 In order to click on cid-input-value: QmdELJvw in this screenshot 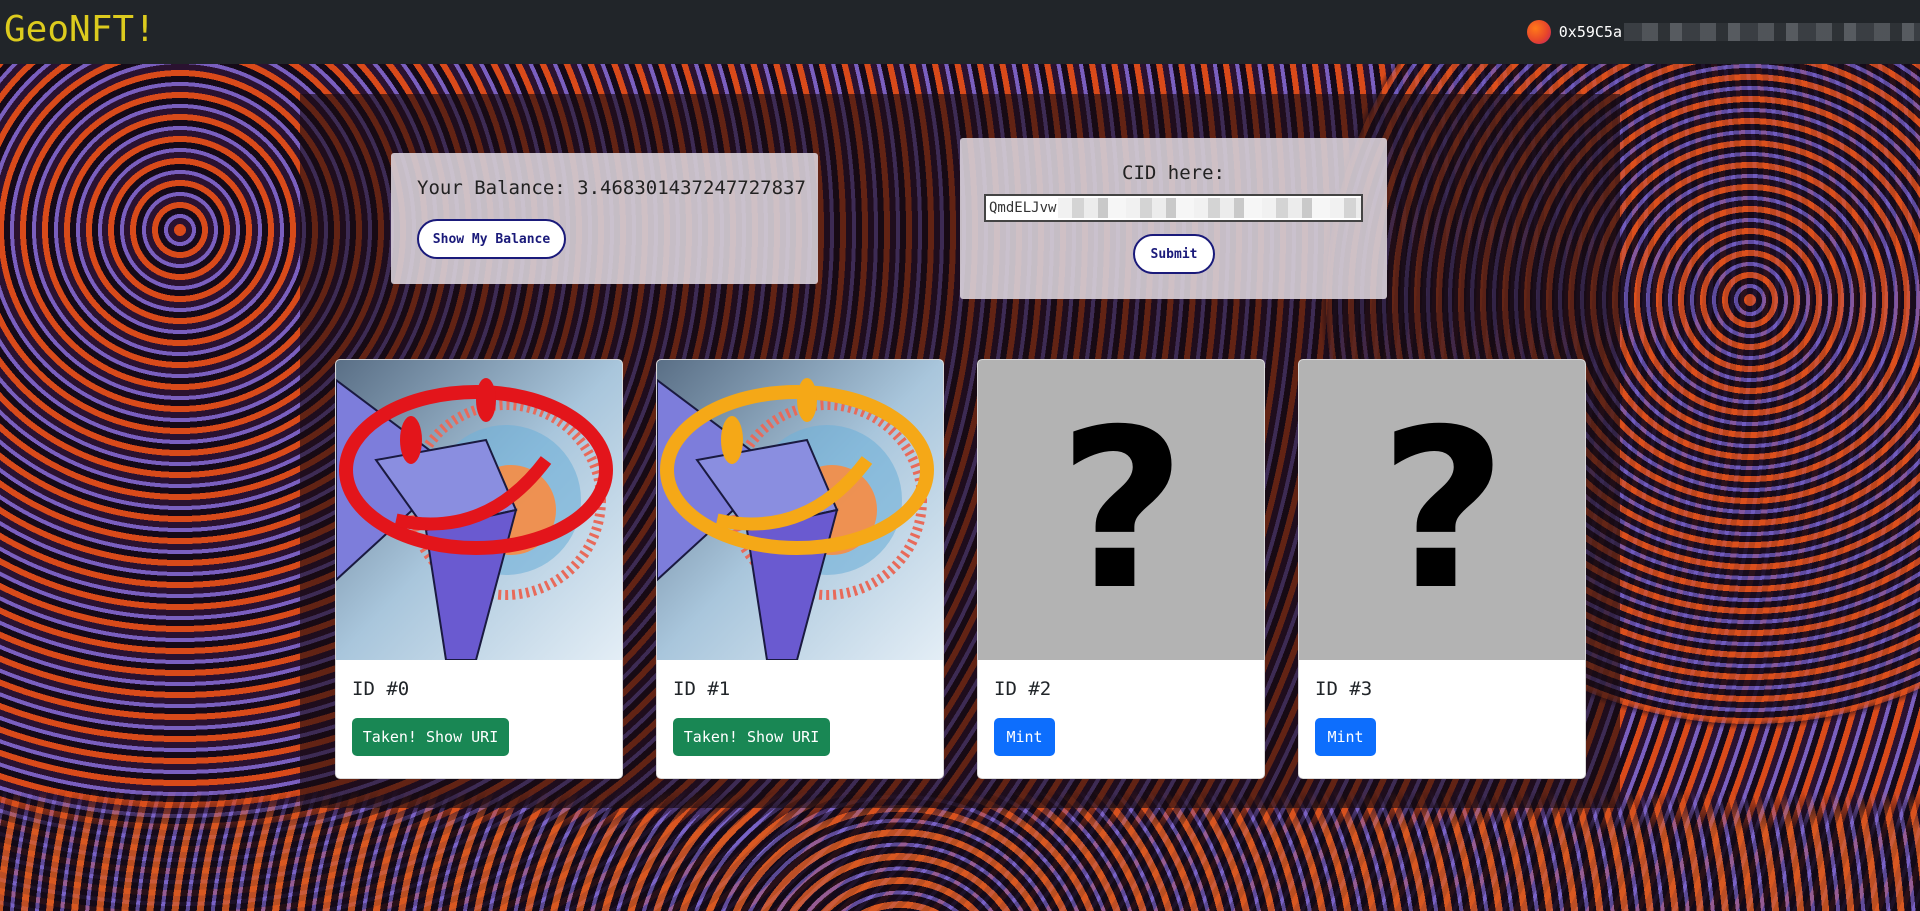, I will do `click(1023, 208)`.